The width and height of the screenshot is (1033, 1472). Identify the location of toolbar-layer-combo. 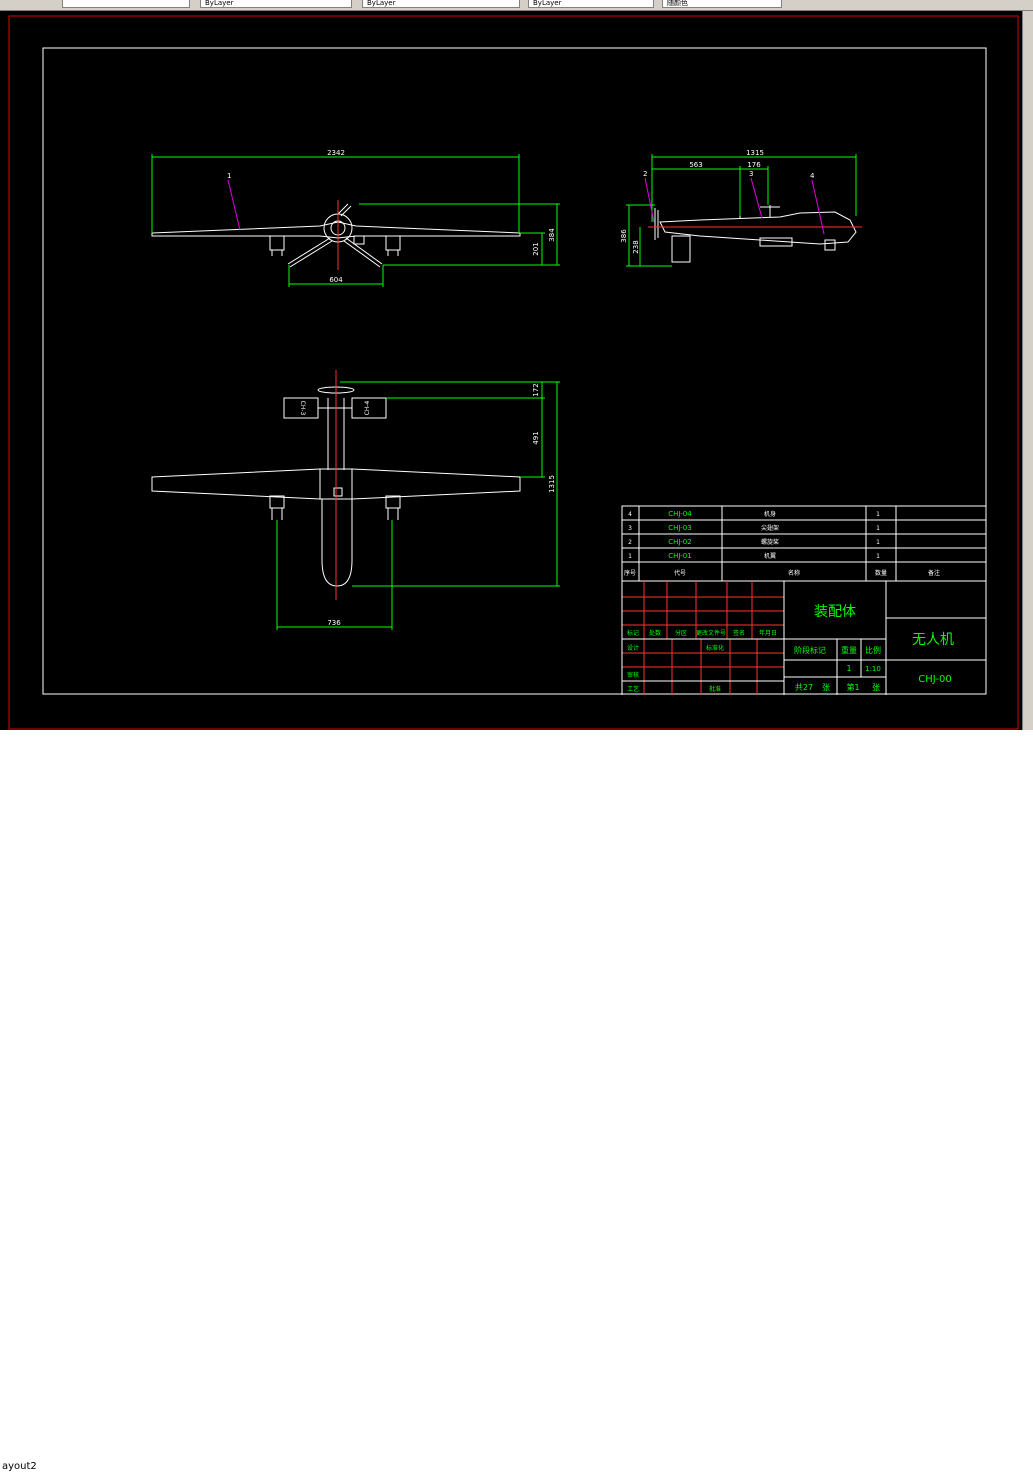
(126, 4).